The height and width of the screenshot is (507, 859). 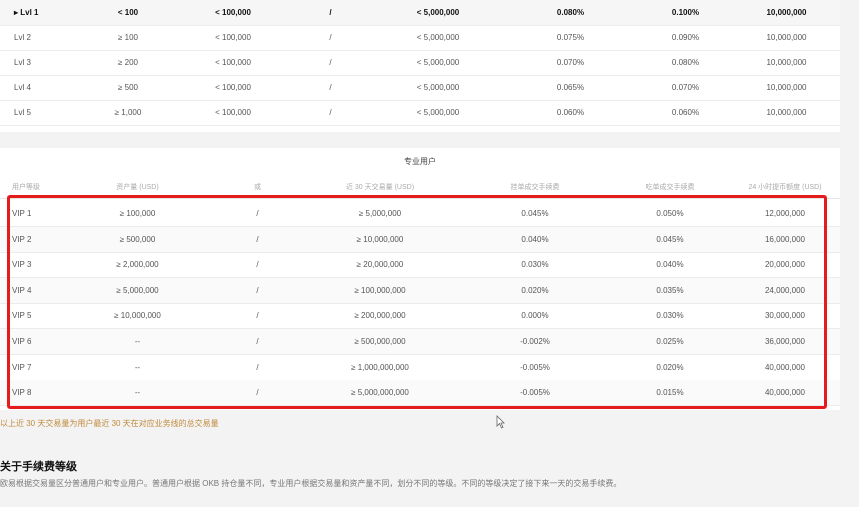 What do you see at coordinates (128, 112) in the screenshot?
I see `value-cell: ≥ 1,000` at bounding box center [128, 112].